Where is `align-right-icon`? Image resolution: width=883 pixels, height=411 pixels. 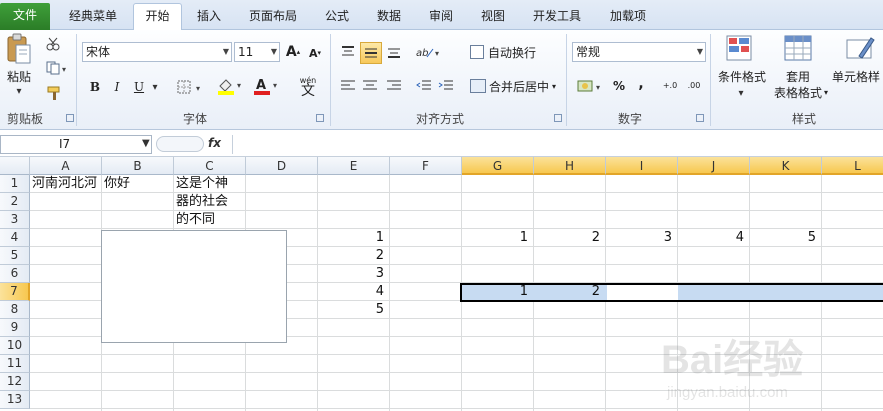
align-right-icon is located at coordinates (394, 86).